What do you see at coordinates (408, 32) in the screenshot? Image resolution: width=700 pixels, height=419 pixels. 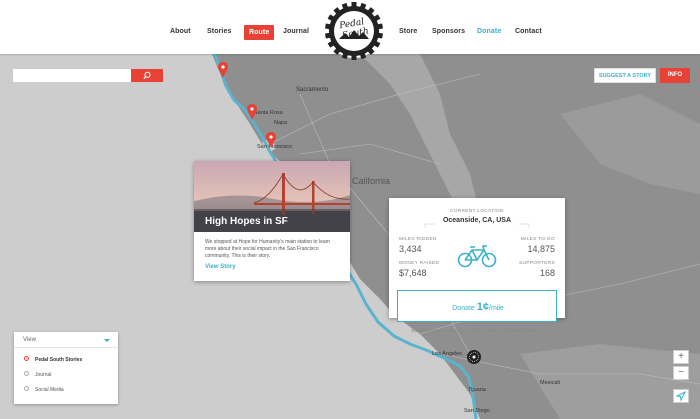 I see `nav-store: Store` at bounding box center [408, 32].